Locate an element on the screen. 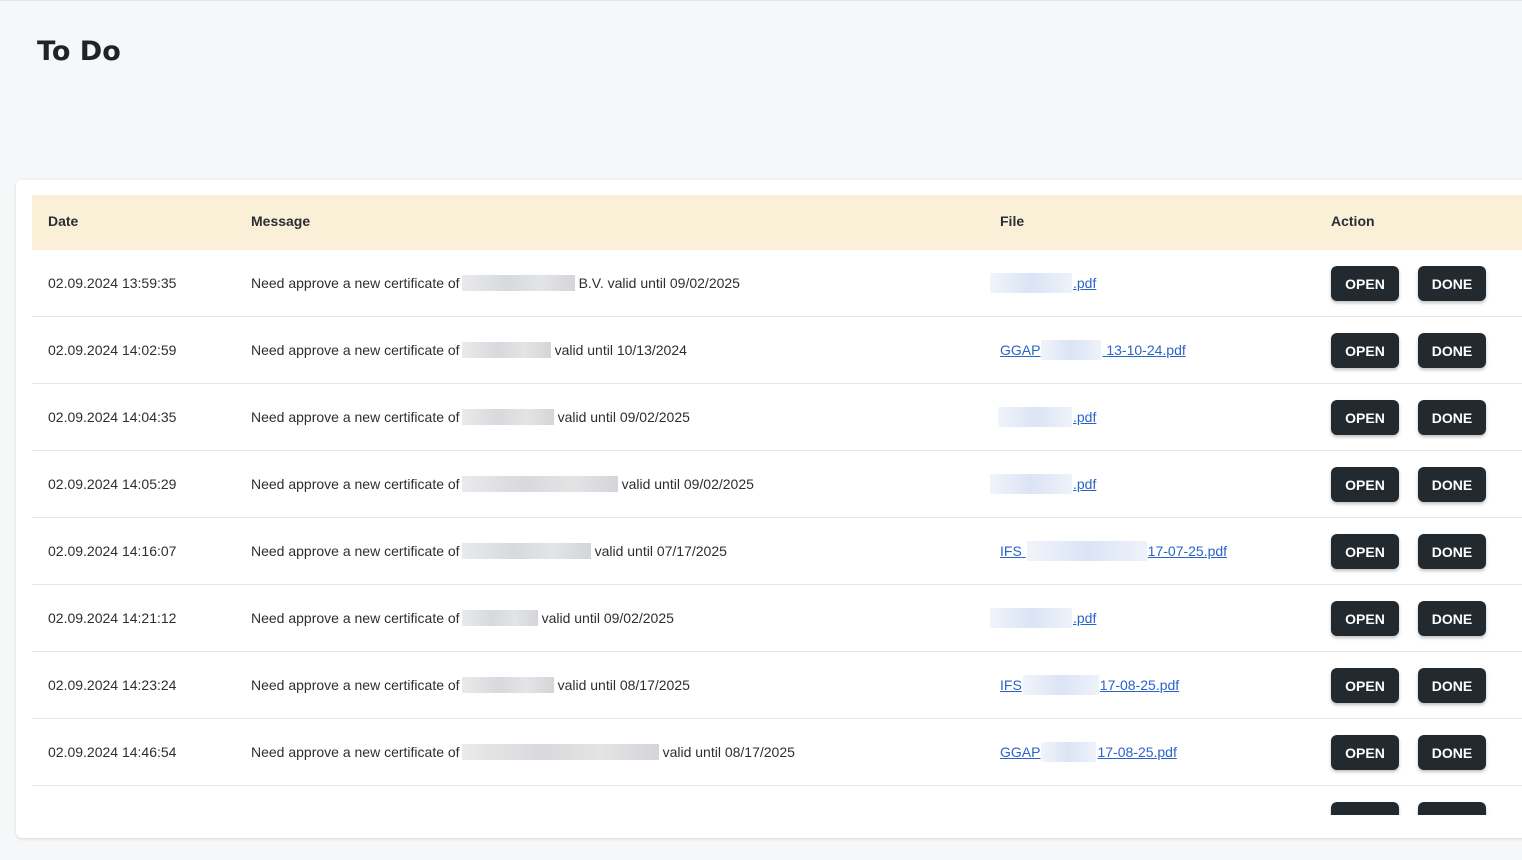 The image size is (1522, 860). row-file: IFS 17-08-25.pdf is located at coordinates (1089, 685).